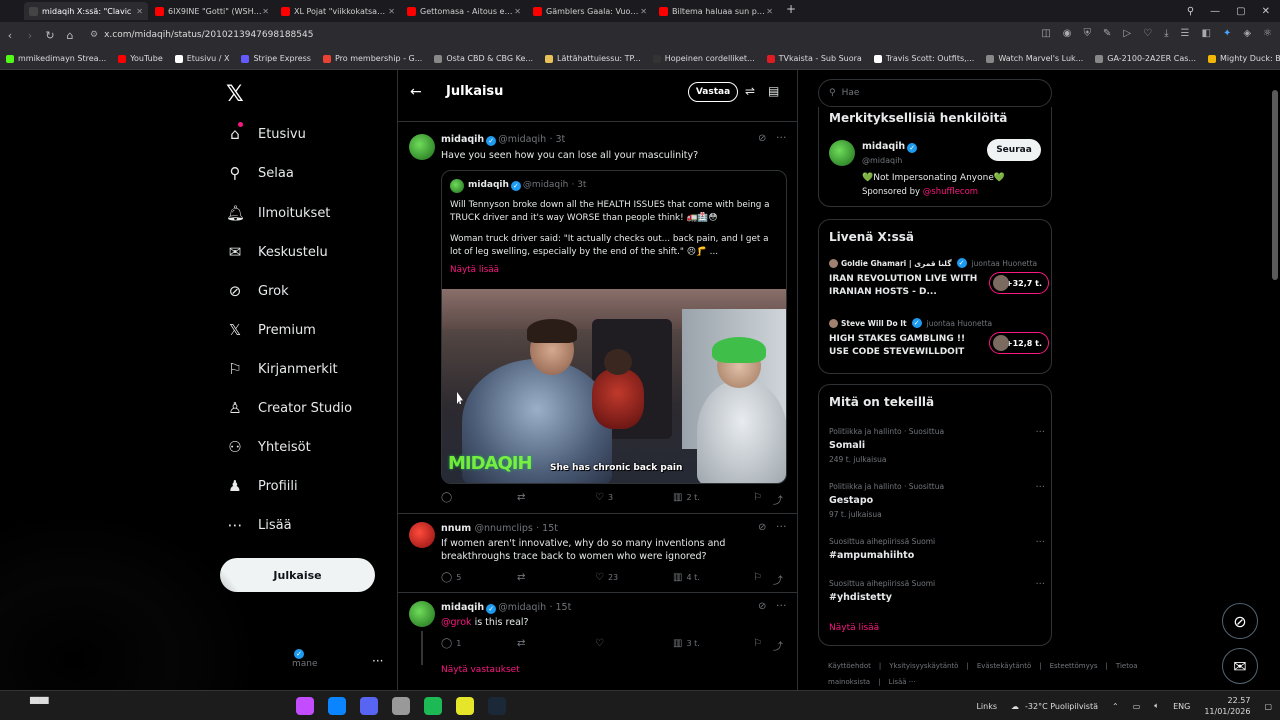 The image size is (1280, 720). Describe the element at coordinates (70, 35) in the screenshot. I see `home-browser-icon: ⌂` at that location.